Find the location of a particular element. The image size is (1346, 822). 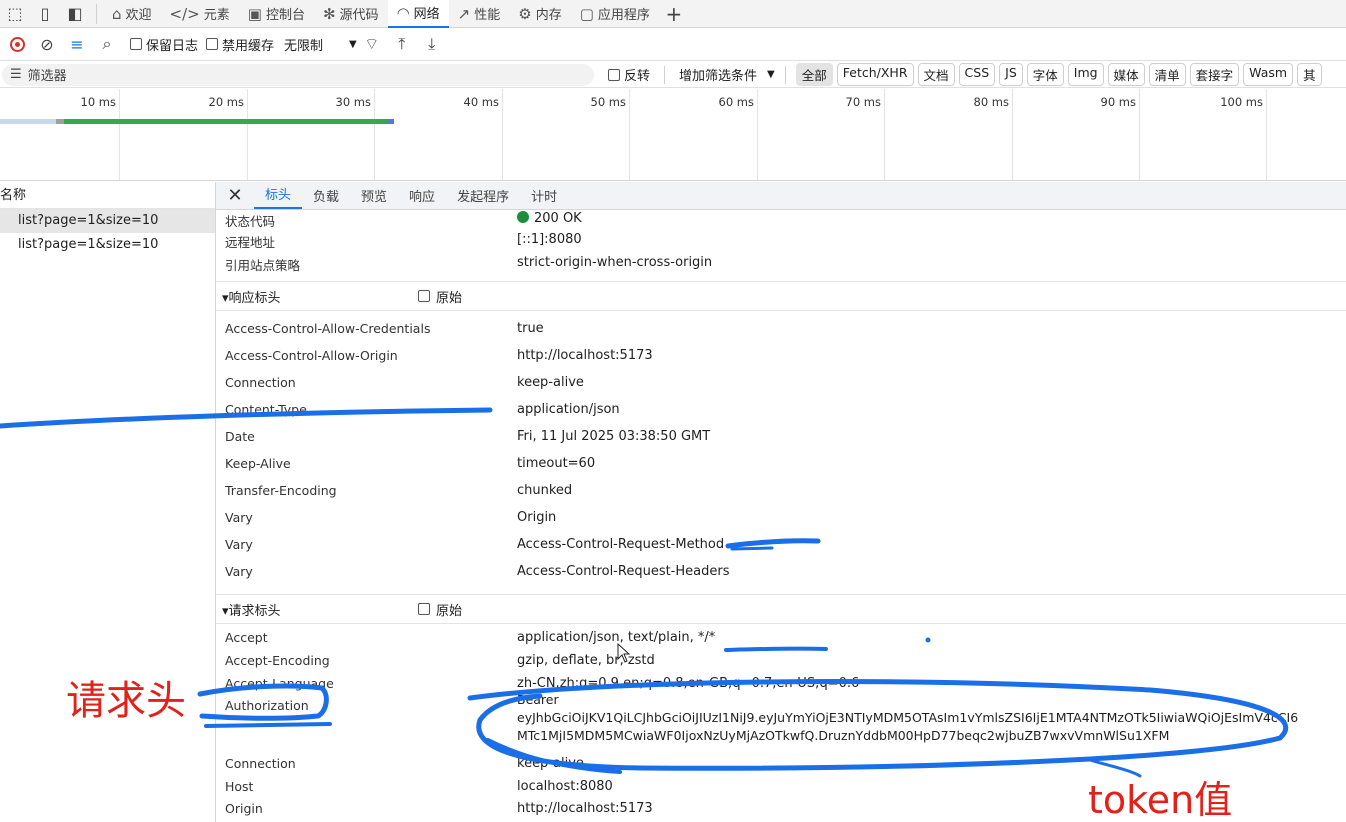

header-key: Vary is located at coordinates (239, 571).